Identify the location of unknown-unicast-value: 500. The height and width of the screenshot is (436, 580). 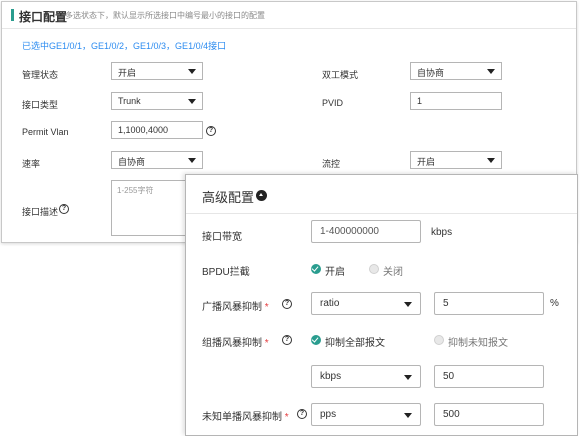
(451, 414).